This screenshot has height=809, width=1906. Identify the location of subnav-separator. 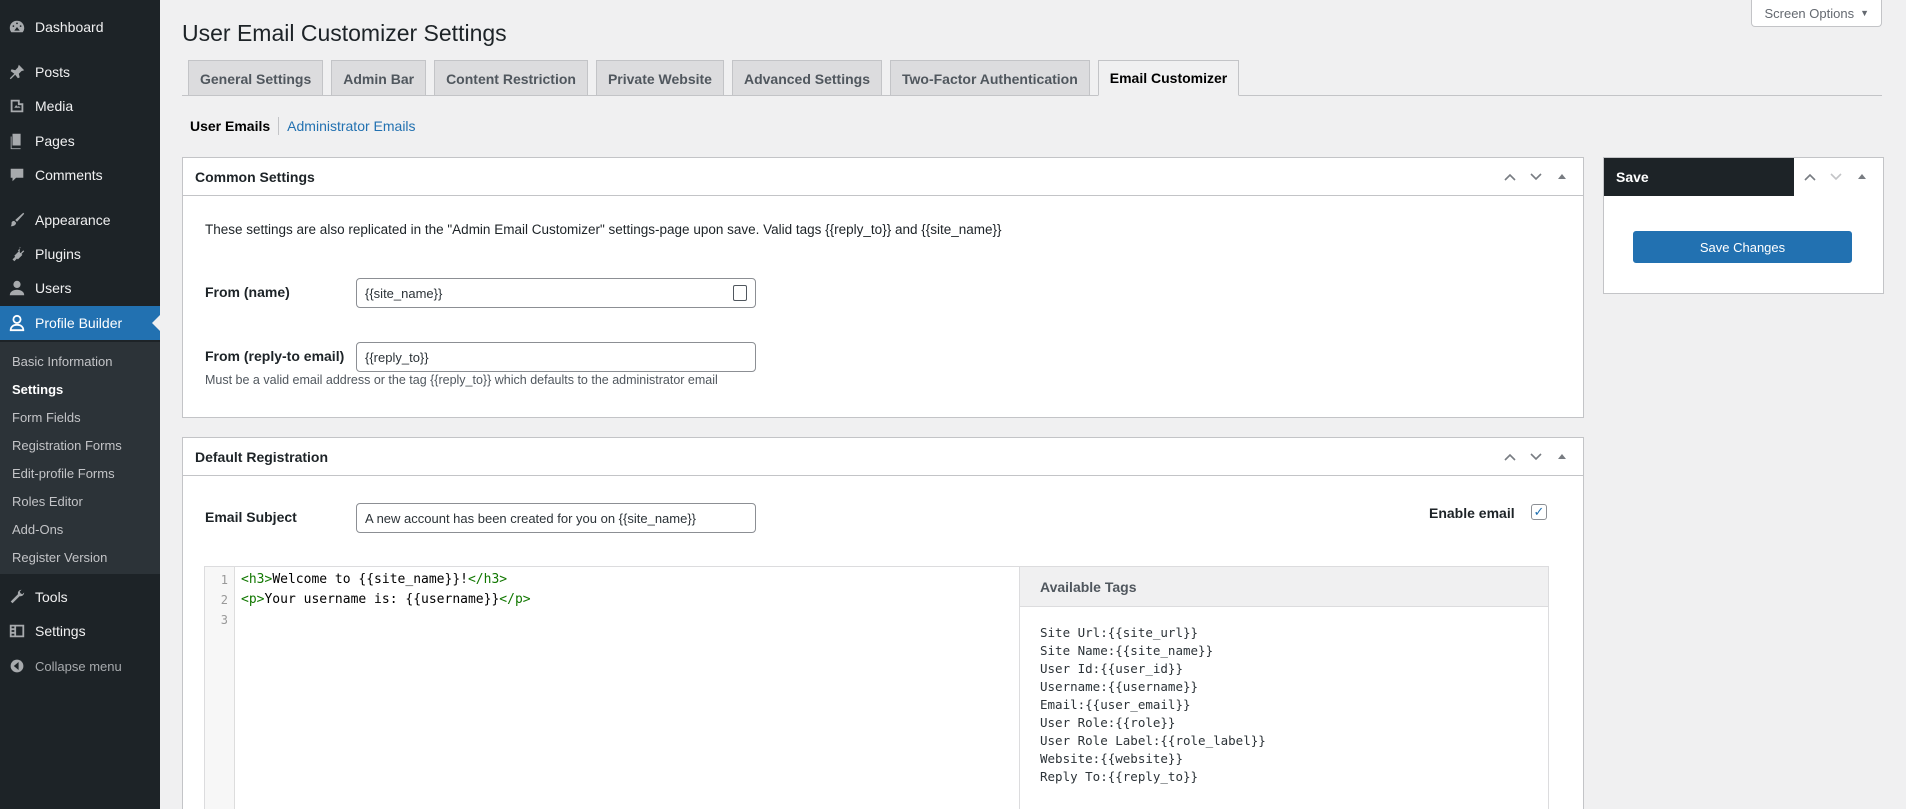
(279, 126).